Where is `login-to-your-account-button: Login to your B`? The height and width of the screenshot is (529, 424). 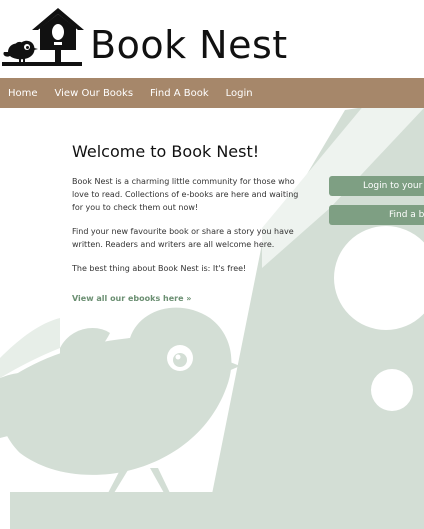
login-to-your-account-button: Login to your B is located at coordinates (376, 186).